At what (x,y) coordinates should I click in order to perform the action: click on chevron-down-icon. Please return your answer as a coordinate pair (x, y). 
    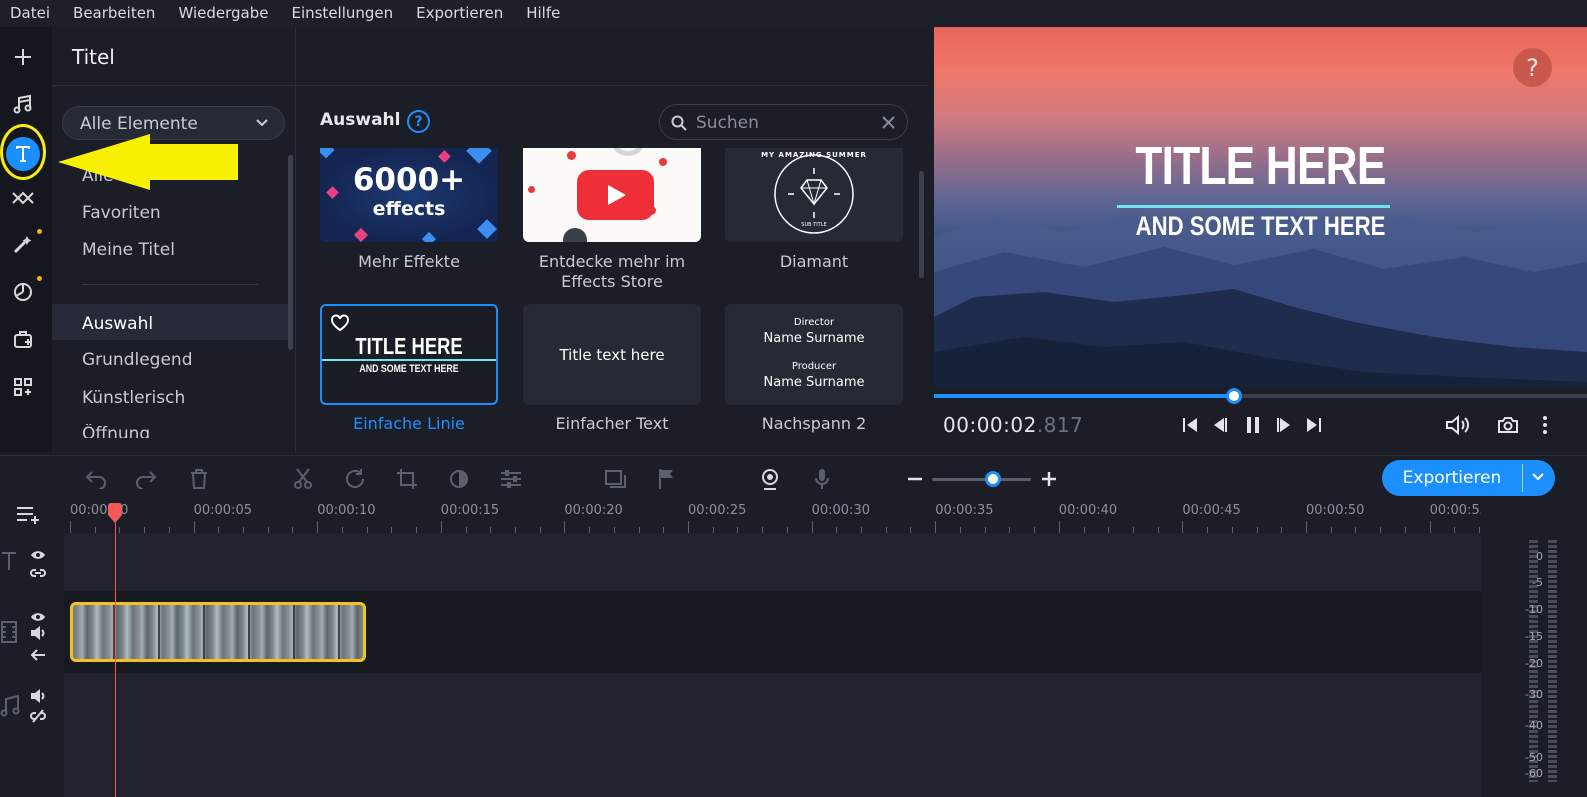
    Looking at the image, I should click on (1538, 477).